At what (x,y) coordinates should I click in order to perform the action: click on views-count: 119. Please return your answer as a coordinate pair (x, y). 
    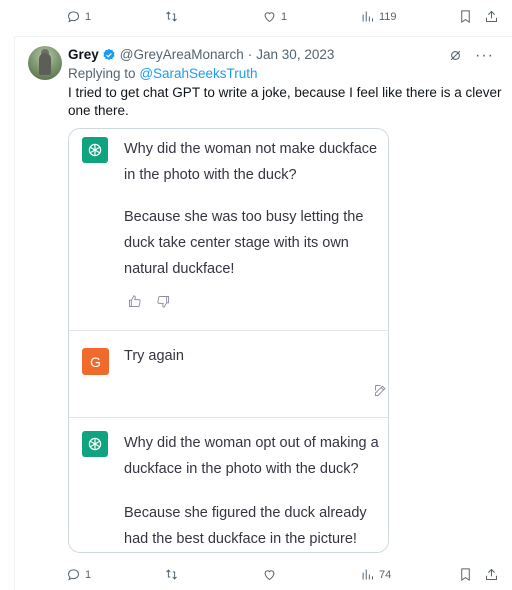
    Looking at the image, I should click on (388, 16).